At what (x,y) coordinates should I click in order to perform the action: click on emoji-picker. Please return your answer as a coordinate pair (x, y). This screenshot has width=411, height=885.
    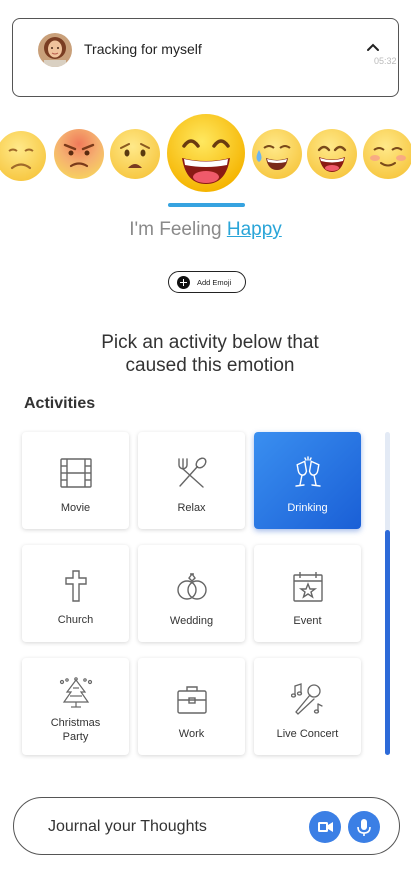
    Looking at the image, I should click on (205, 162).